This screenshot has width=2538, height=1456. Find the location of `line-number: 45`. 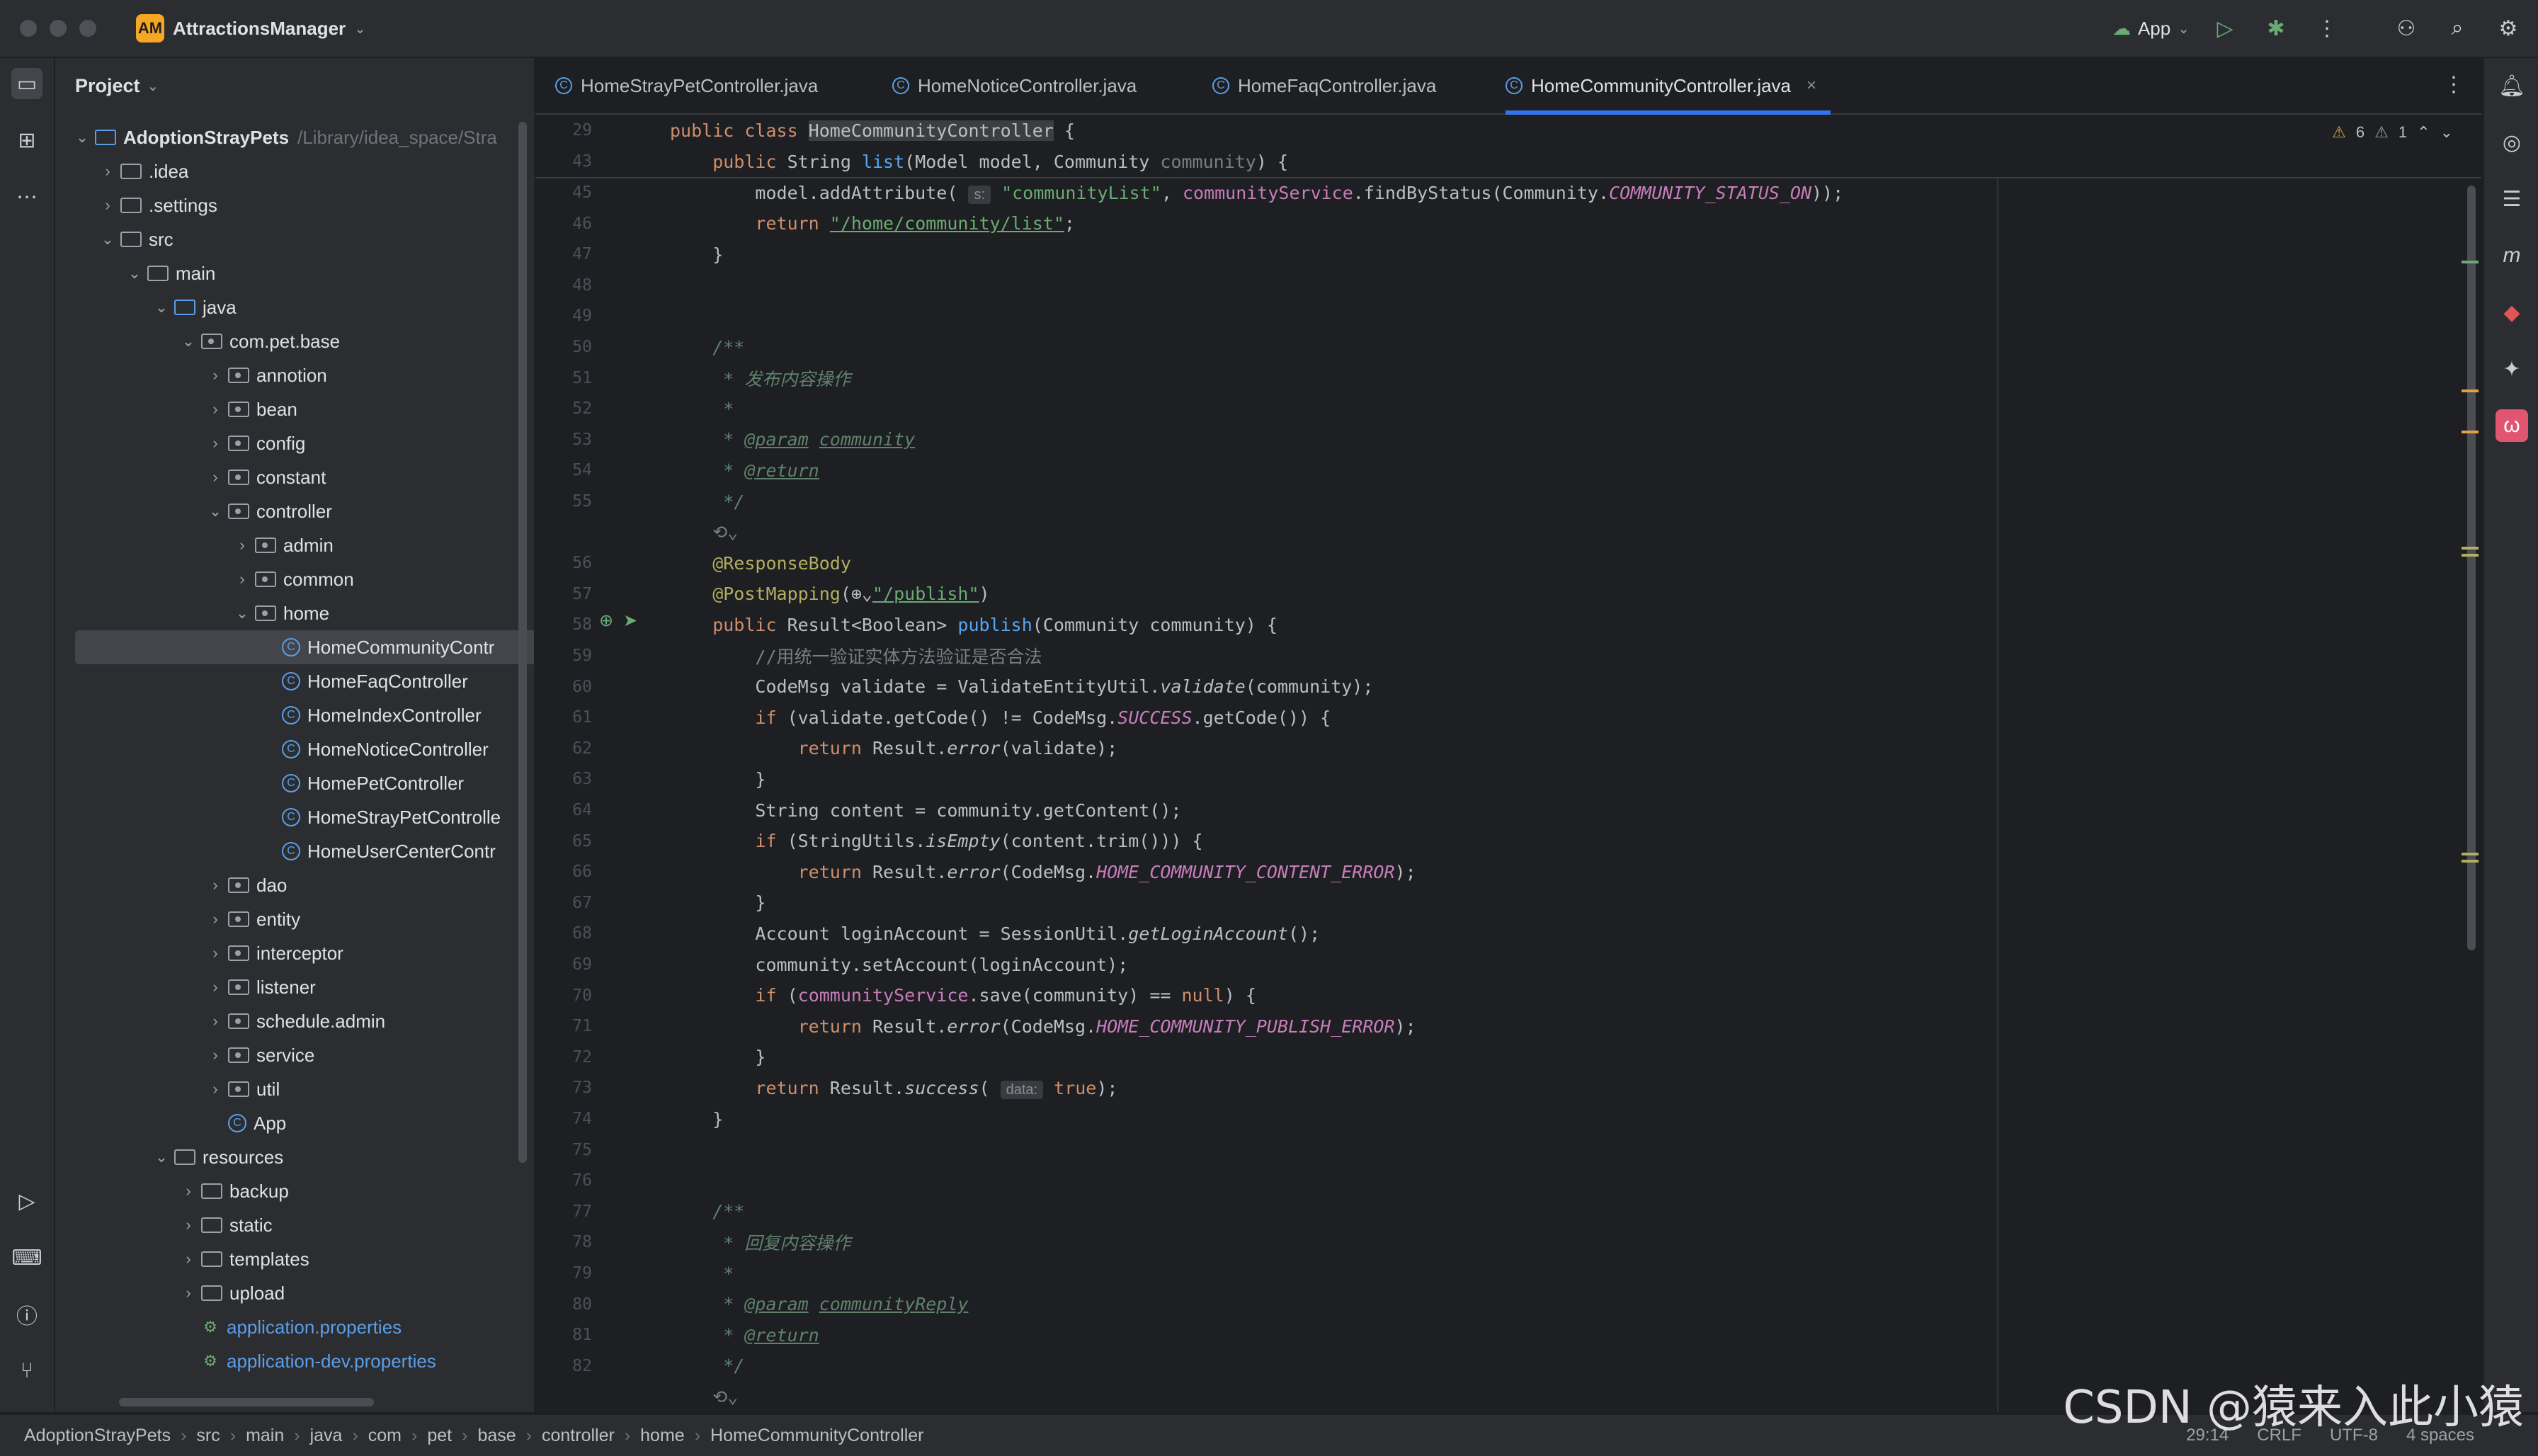

line-number: 45 is located at coordinates (563, 193).